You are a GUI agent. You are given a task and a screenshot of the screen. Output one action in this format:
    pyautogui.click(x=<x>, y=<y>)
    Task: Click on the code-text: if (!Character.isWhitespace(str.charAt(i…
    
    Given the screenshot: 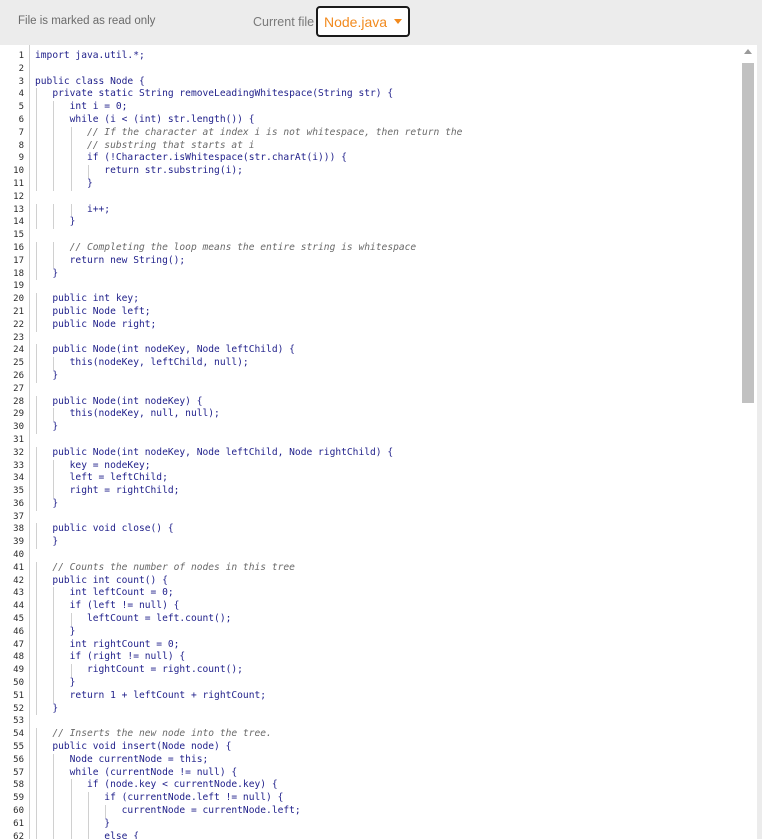 What is the action you would take?
    pyautogui.click(x=191, y=158)
    